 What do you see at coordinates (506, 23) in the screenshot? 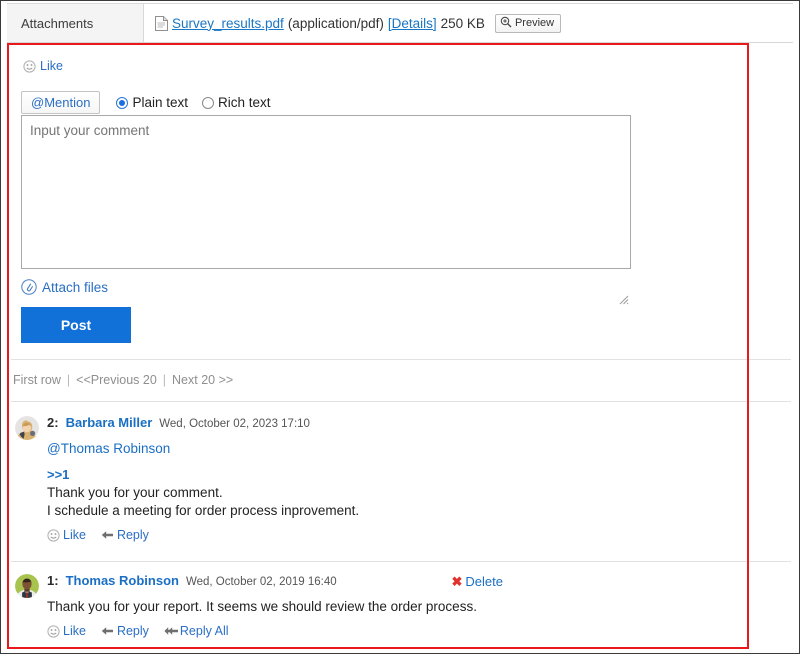
I see `zoom-in-icon` at bounding box center [506, 23].